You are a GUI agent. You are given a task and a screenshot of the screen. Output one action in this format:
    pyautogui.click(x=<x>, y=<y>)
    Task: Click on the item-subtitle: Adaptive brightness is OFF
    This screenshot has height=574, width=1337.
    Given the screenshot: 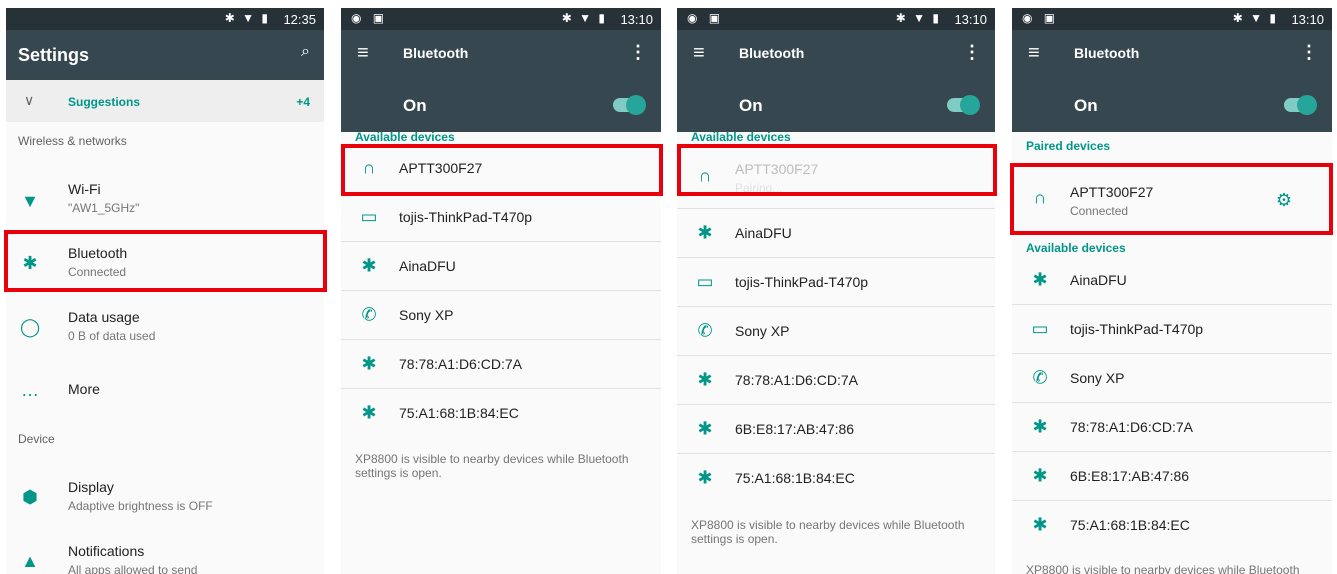 What is the action you would take?
    pyautogui.click(x=140, y=506)
    